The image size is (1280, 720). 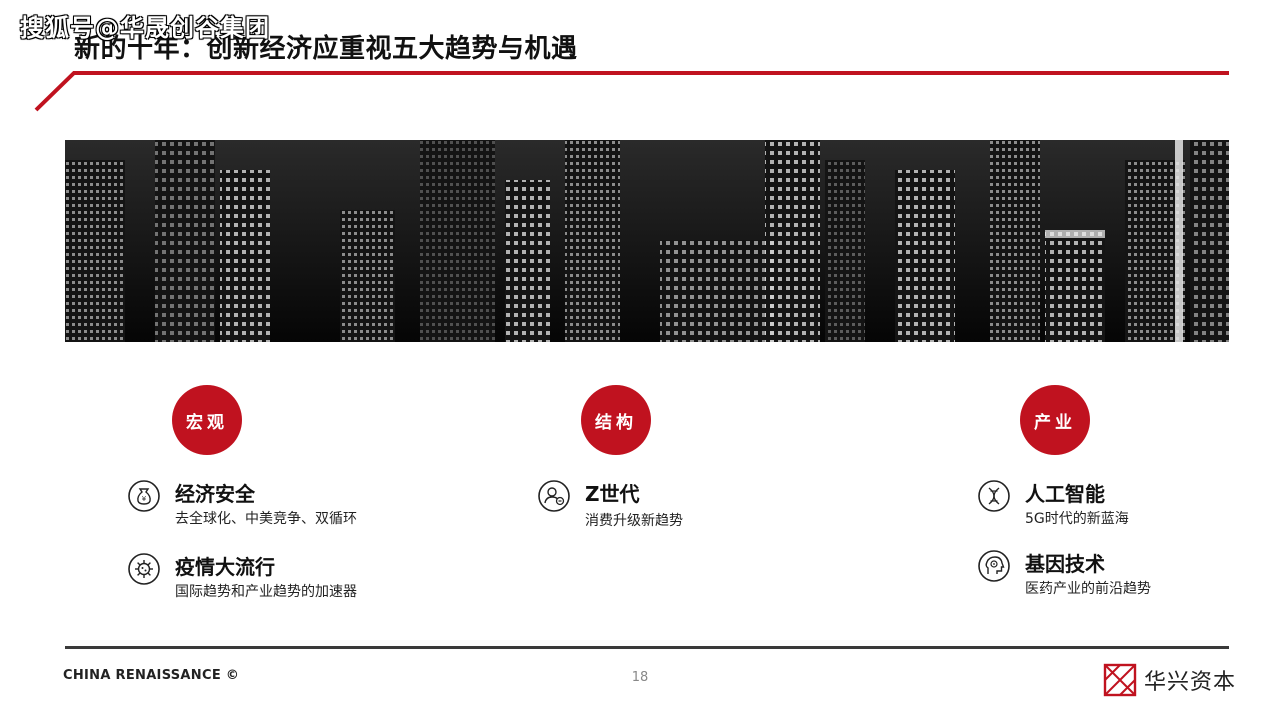 What do you see at coordinates (612, 494) in the screenshot?
I see `item-name: Z世代` at bounding box center [612, 494].